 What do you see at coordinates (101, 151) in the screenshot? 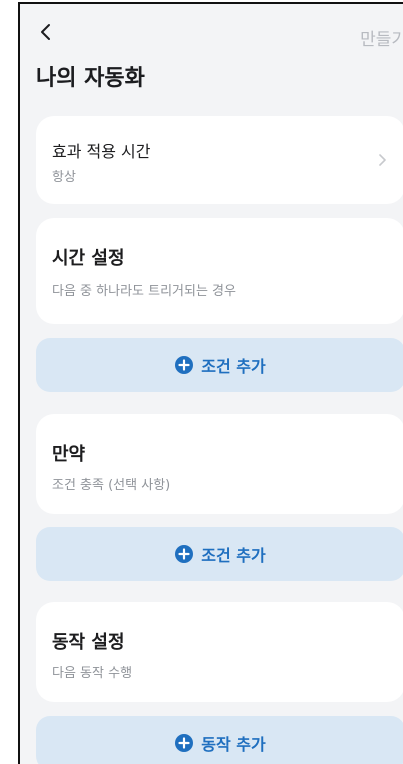
I see `effective-time-label: 효과 적용 시간` at bounding box center [101, 151].